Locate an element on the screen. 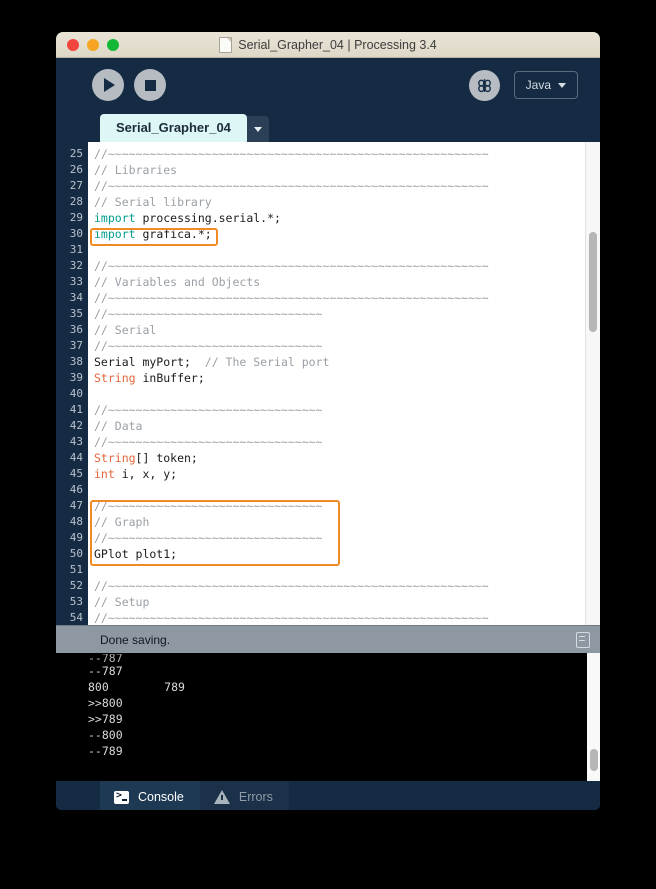  code-line: import grafica.*; is located at coordinates (336, 234).